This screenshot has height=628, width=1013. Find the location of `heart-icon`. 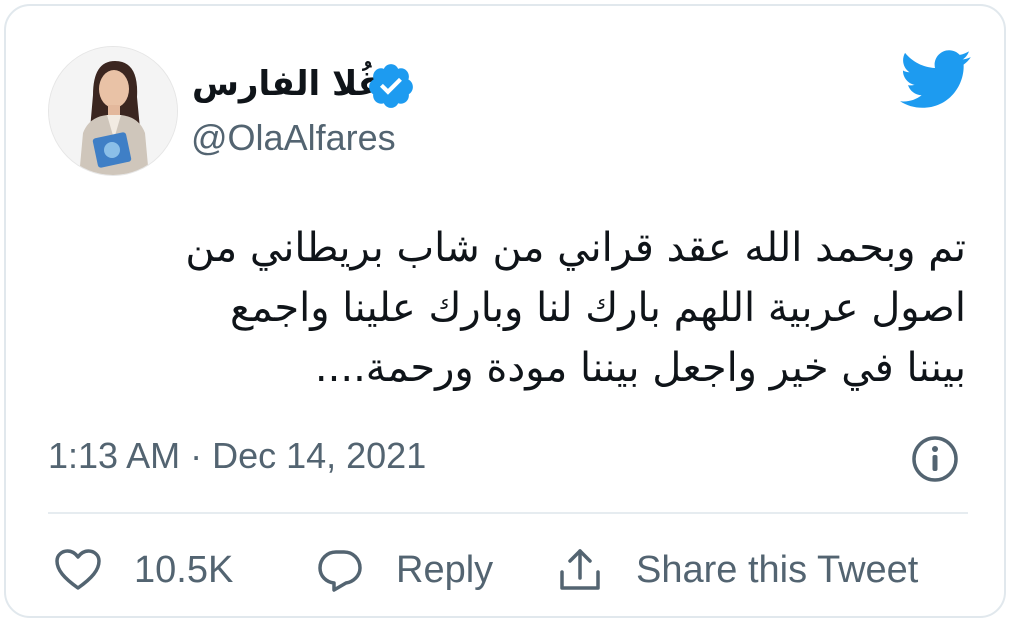

heart-icon is located at coordinates (78, 569).